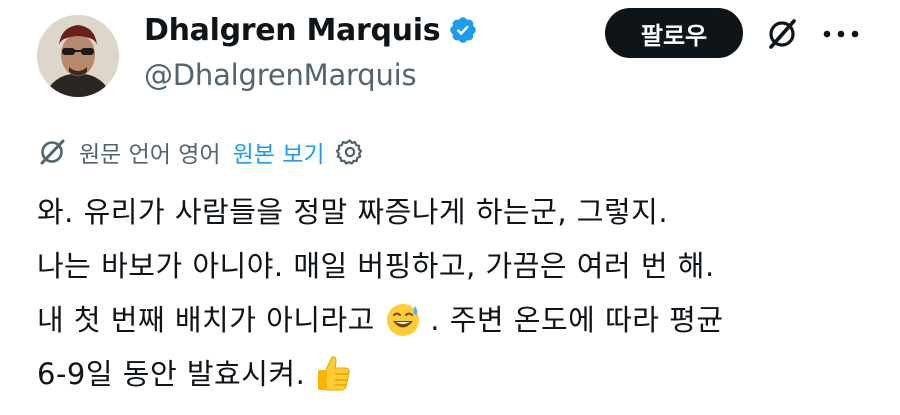  I want to click on more-options-icon, so click(841, 34).